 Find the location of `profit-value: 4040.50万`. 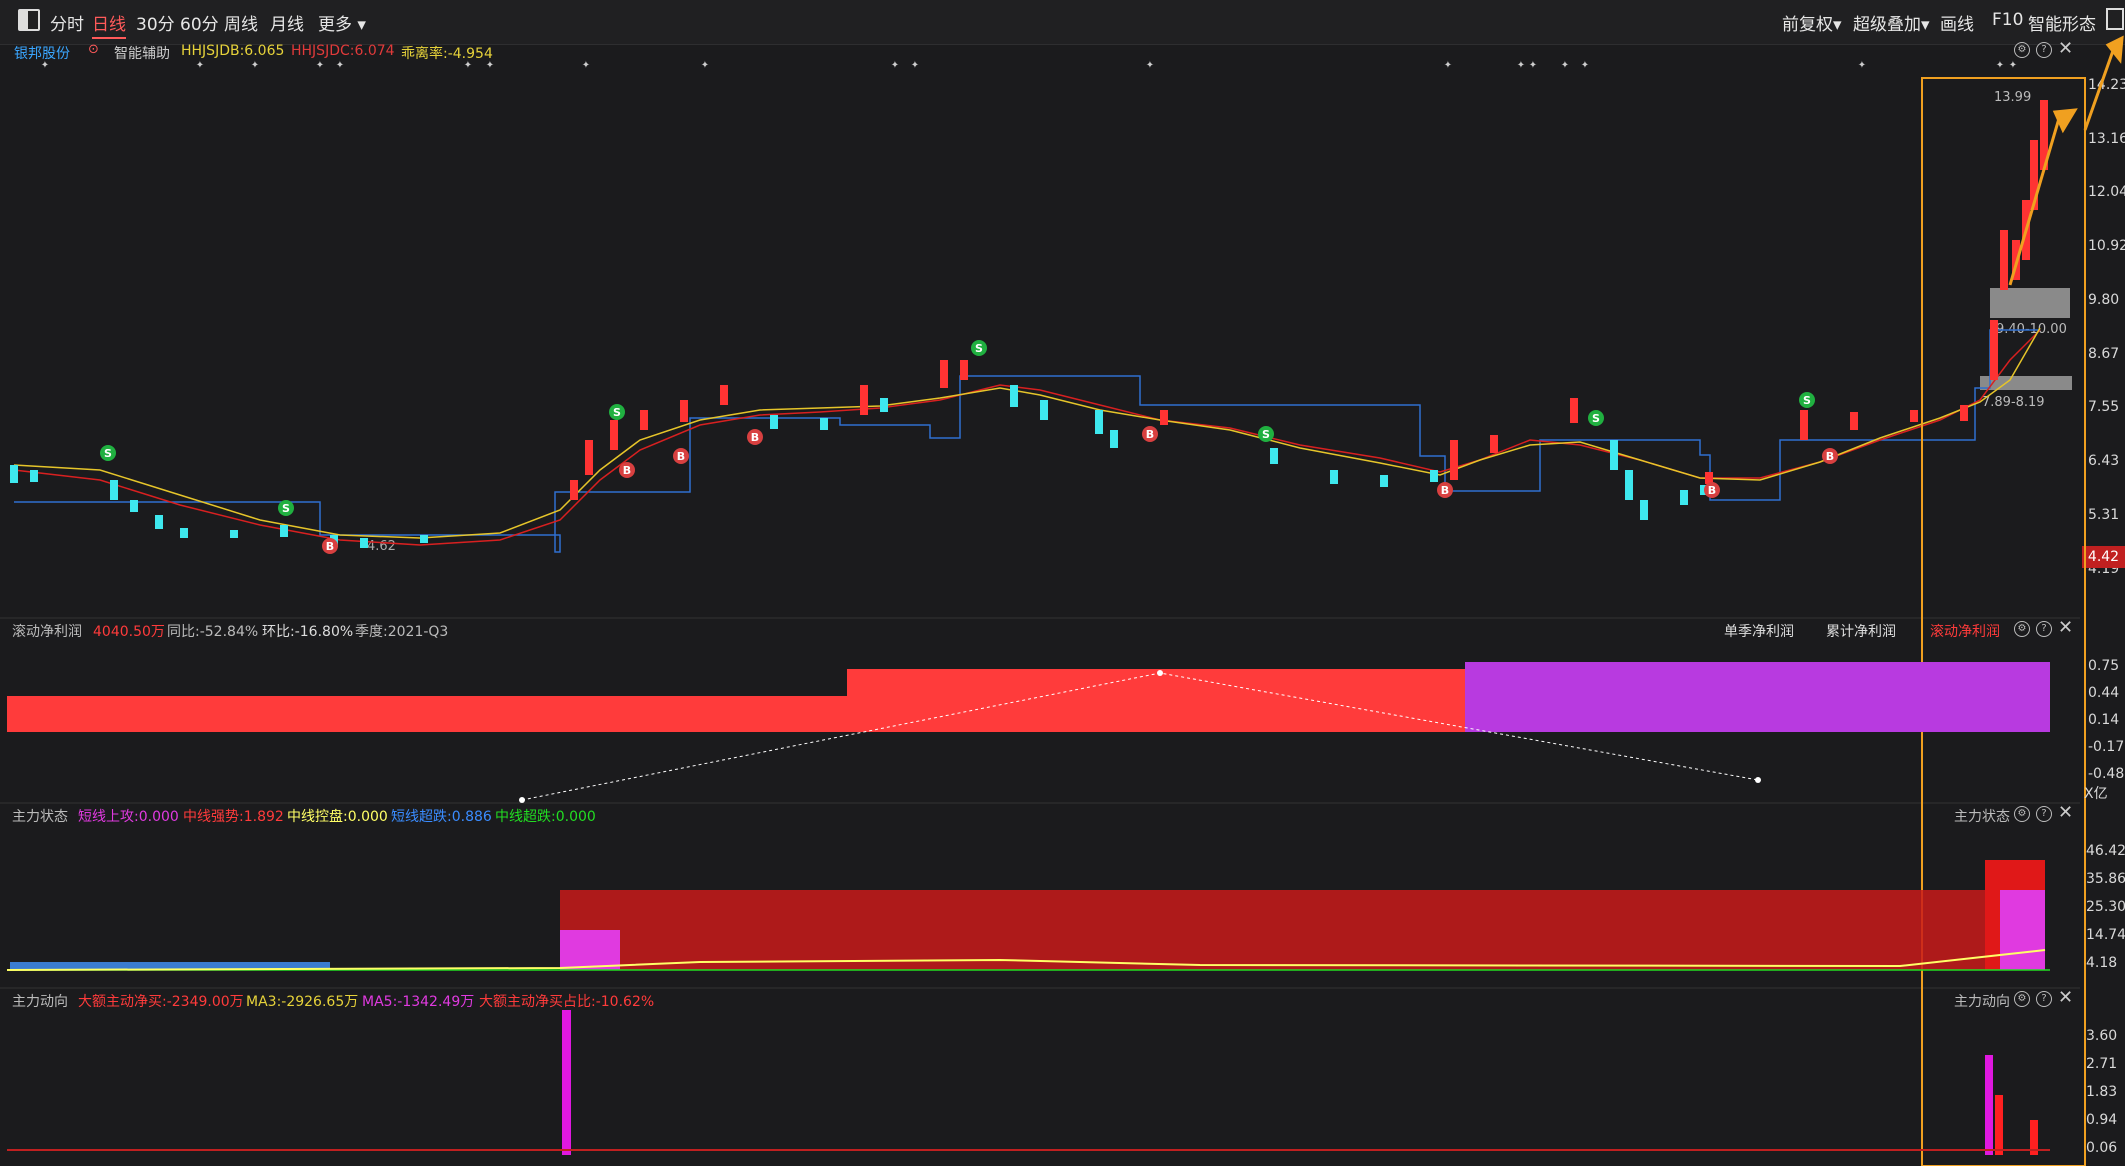

profit-value: 4040.50万 is located at coordinates (129, 632).